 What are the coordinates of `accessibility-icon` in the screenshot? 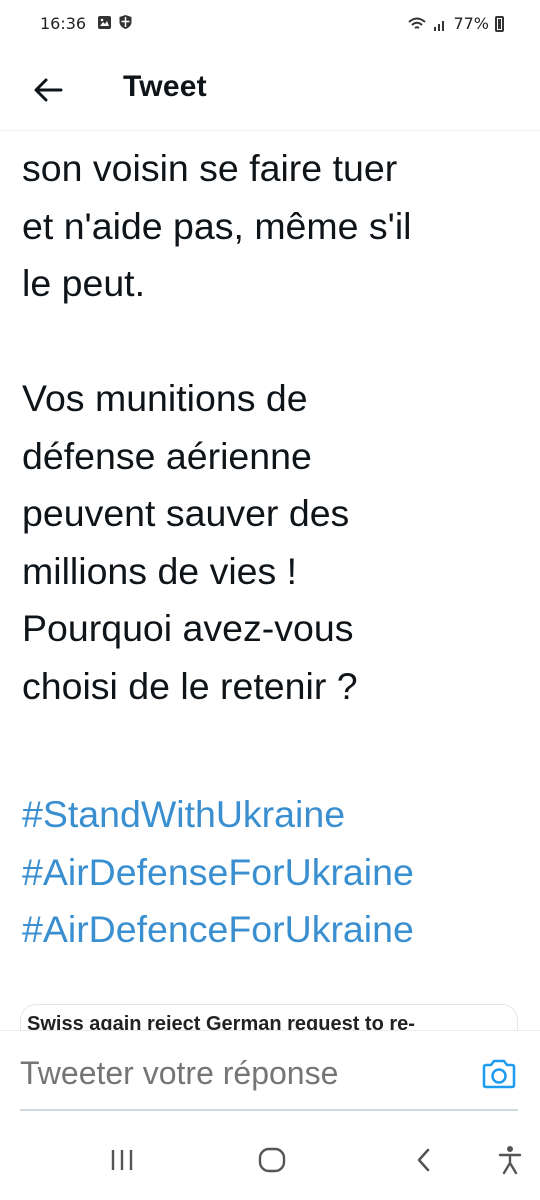 It's located at (510, 1160).